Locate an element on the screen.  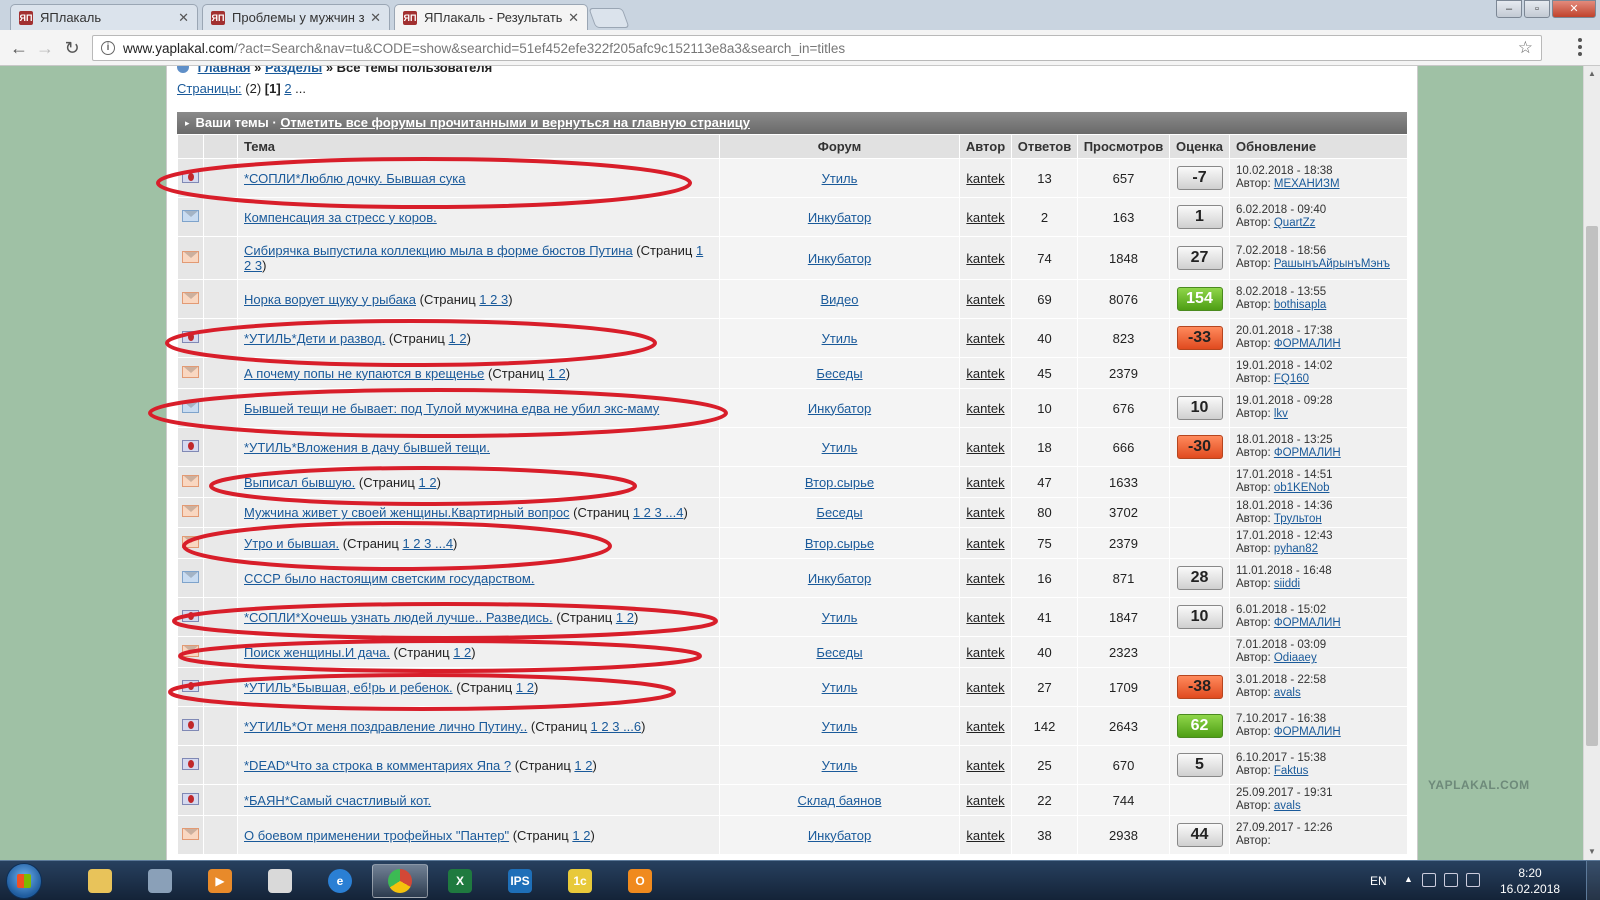
tab-yaplakal-home: ЯП ЯПлакаль ✕ is located at coordinates (104, 17).